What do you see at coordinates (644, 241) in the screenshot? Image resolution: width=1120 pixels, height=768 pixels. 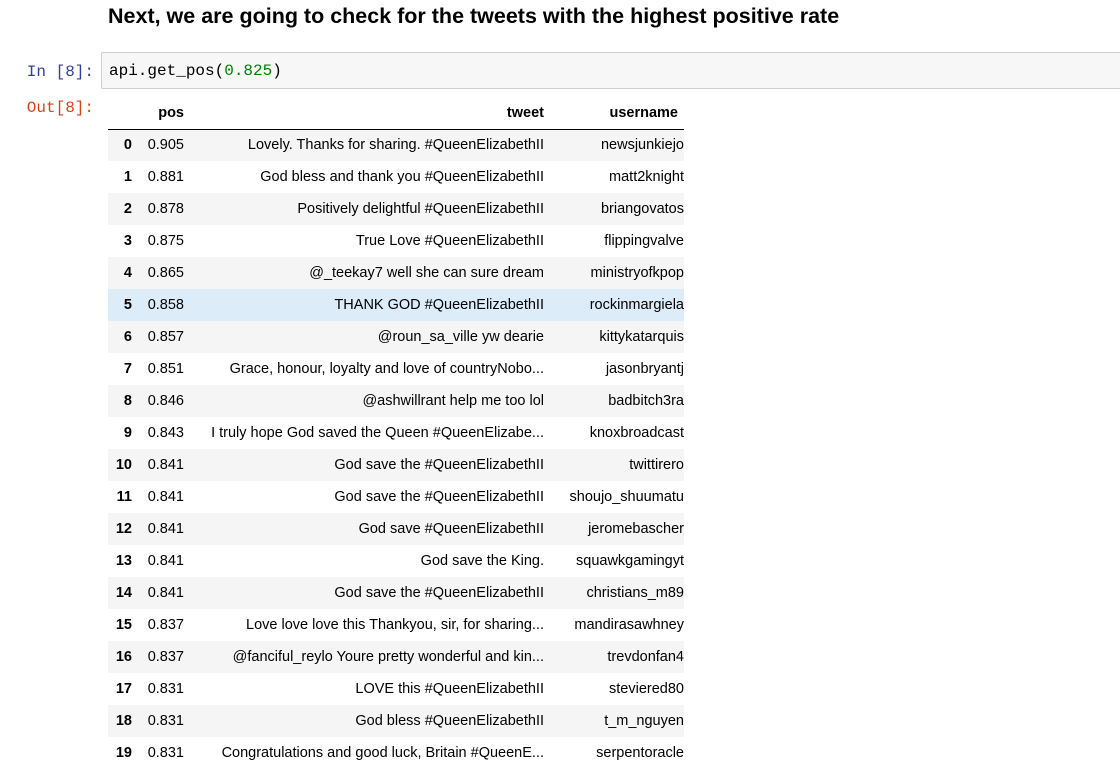 I see `username-cell: flippingvalve` at bounding box center [644, 241].